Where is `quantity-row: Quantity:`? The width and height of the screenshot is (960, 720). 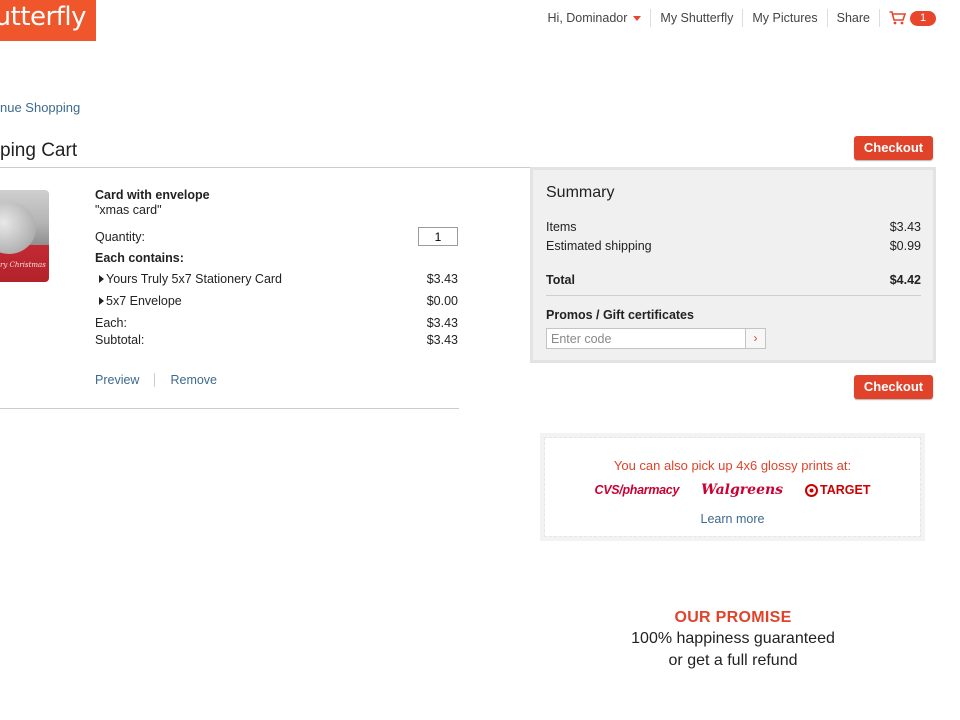
quantity-row: Quantity: is located at coordinates (276, 236).